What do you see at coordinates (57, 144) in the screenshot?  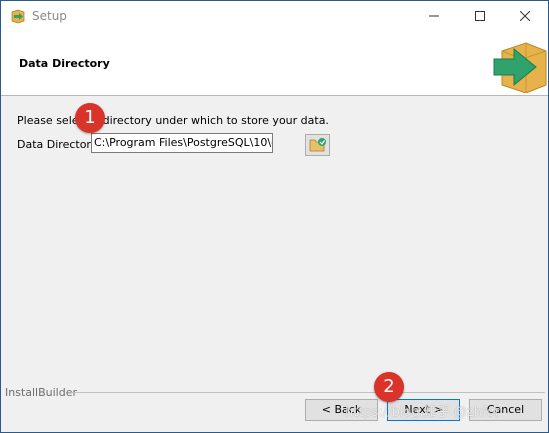 I see `data-directory-label: Data Directory` at bounding box center [57, 144].